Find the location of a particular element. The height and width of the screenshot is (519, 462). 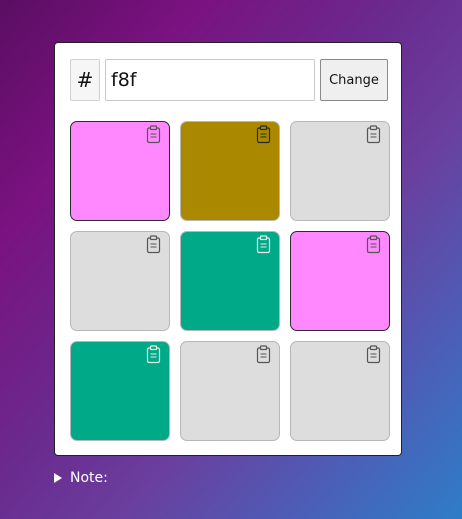

hash-prefix: # is located at coordinates (85, 80).